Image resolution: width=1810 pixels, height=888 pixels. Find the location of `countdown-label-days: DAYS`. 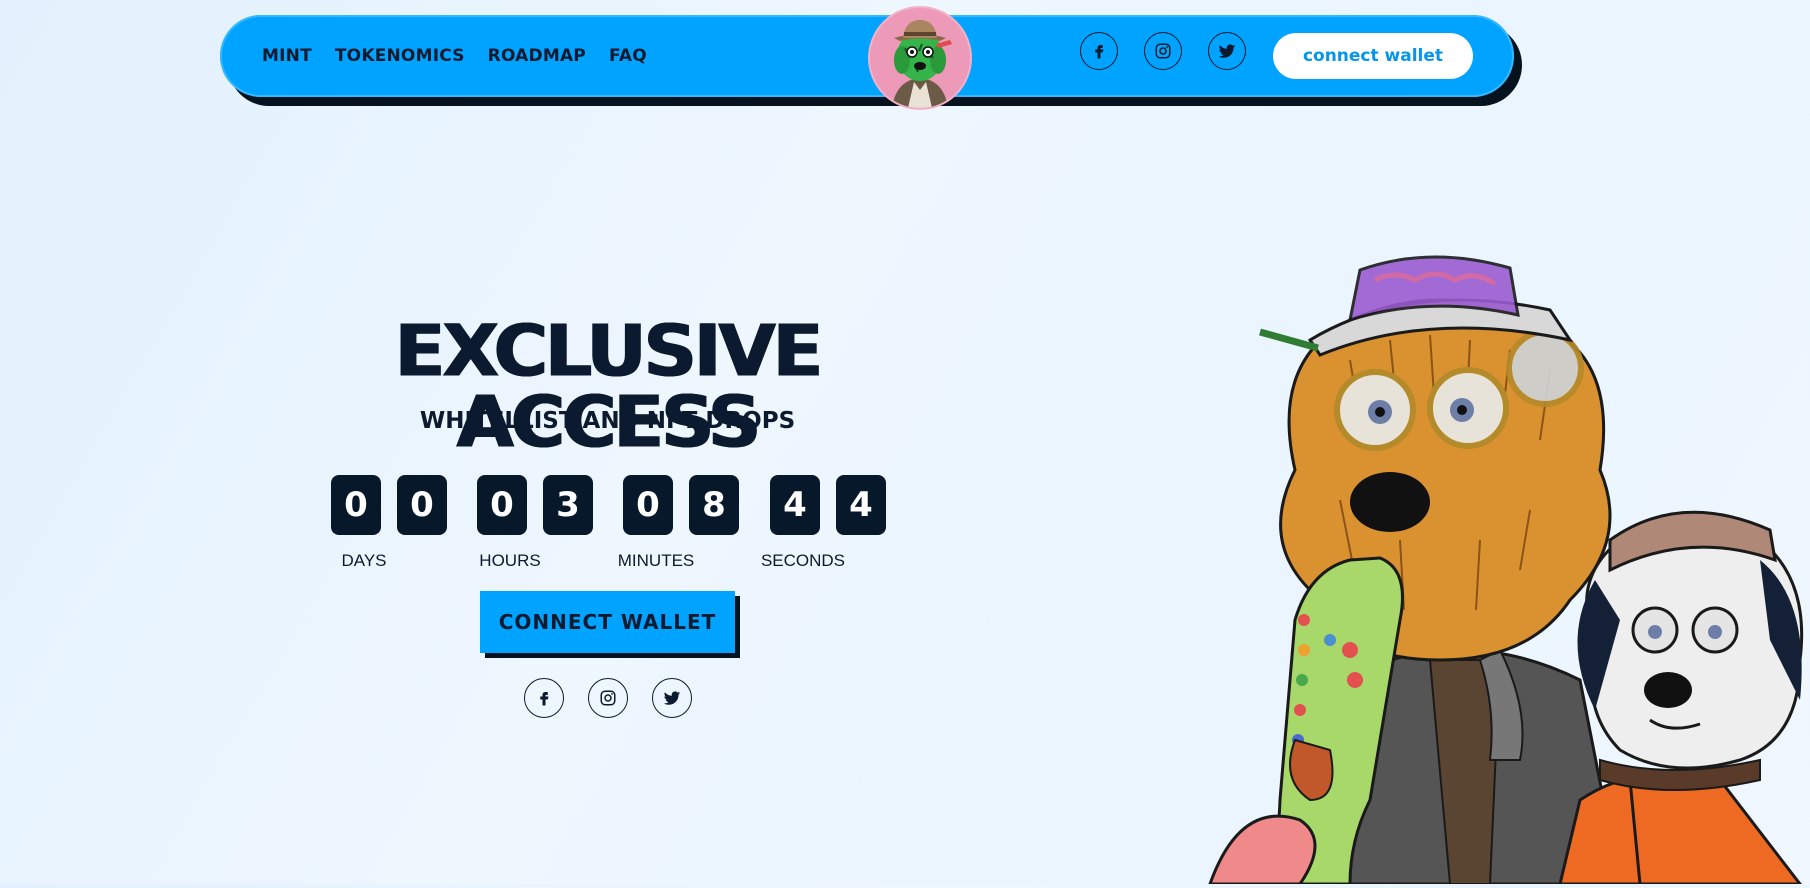

countdown-label-days: DAYS is located at coordinates (364, 560).